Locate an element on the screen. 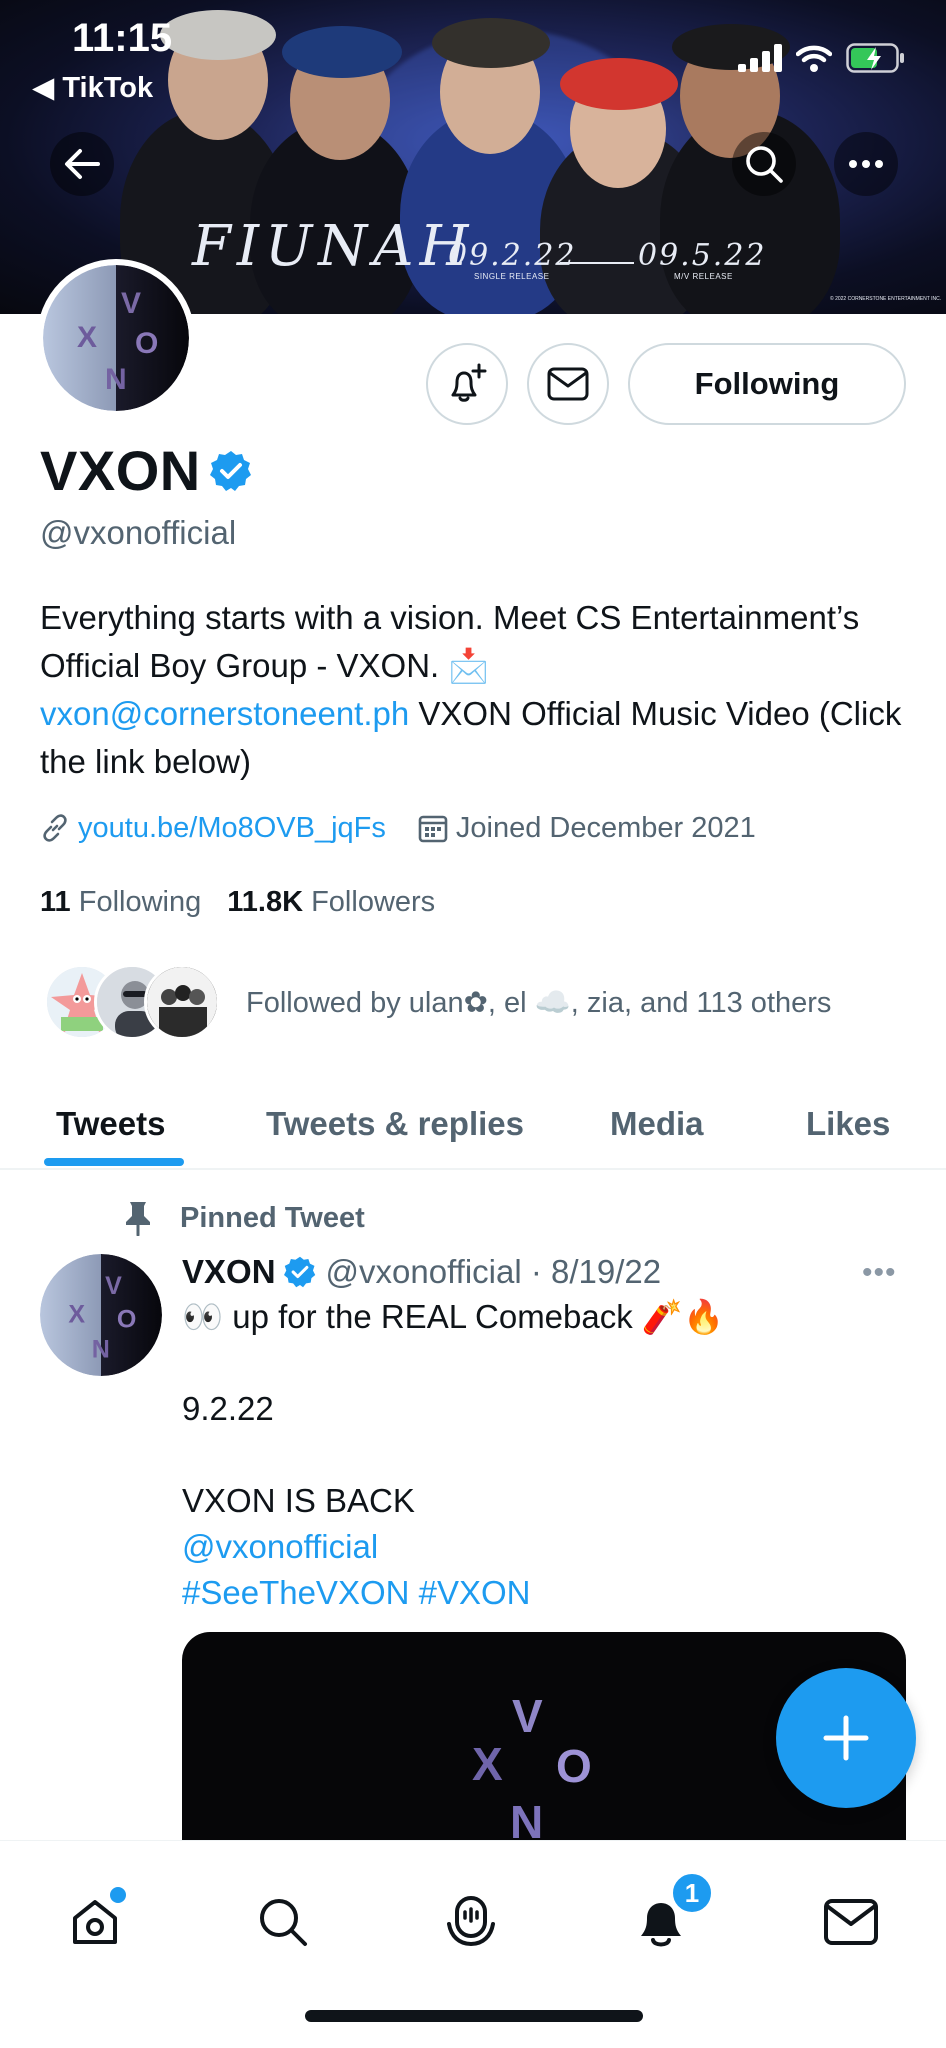  plus-icon is located at coordinates (846, 1738).